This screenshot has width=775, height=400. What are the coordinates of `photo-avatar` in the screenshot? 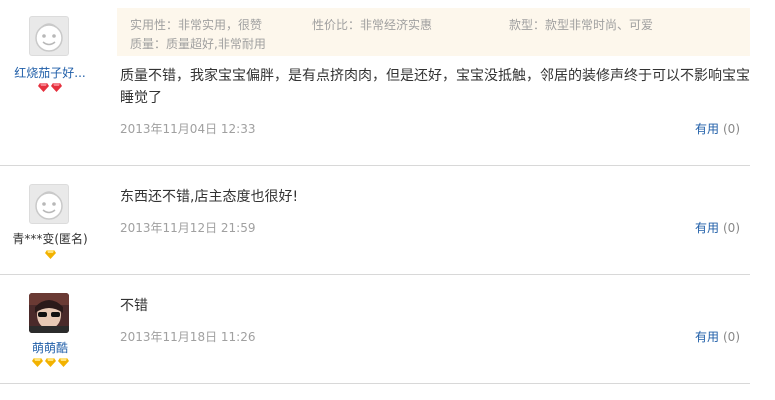 It's located at (49, 313).